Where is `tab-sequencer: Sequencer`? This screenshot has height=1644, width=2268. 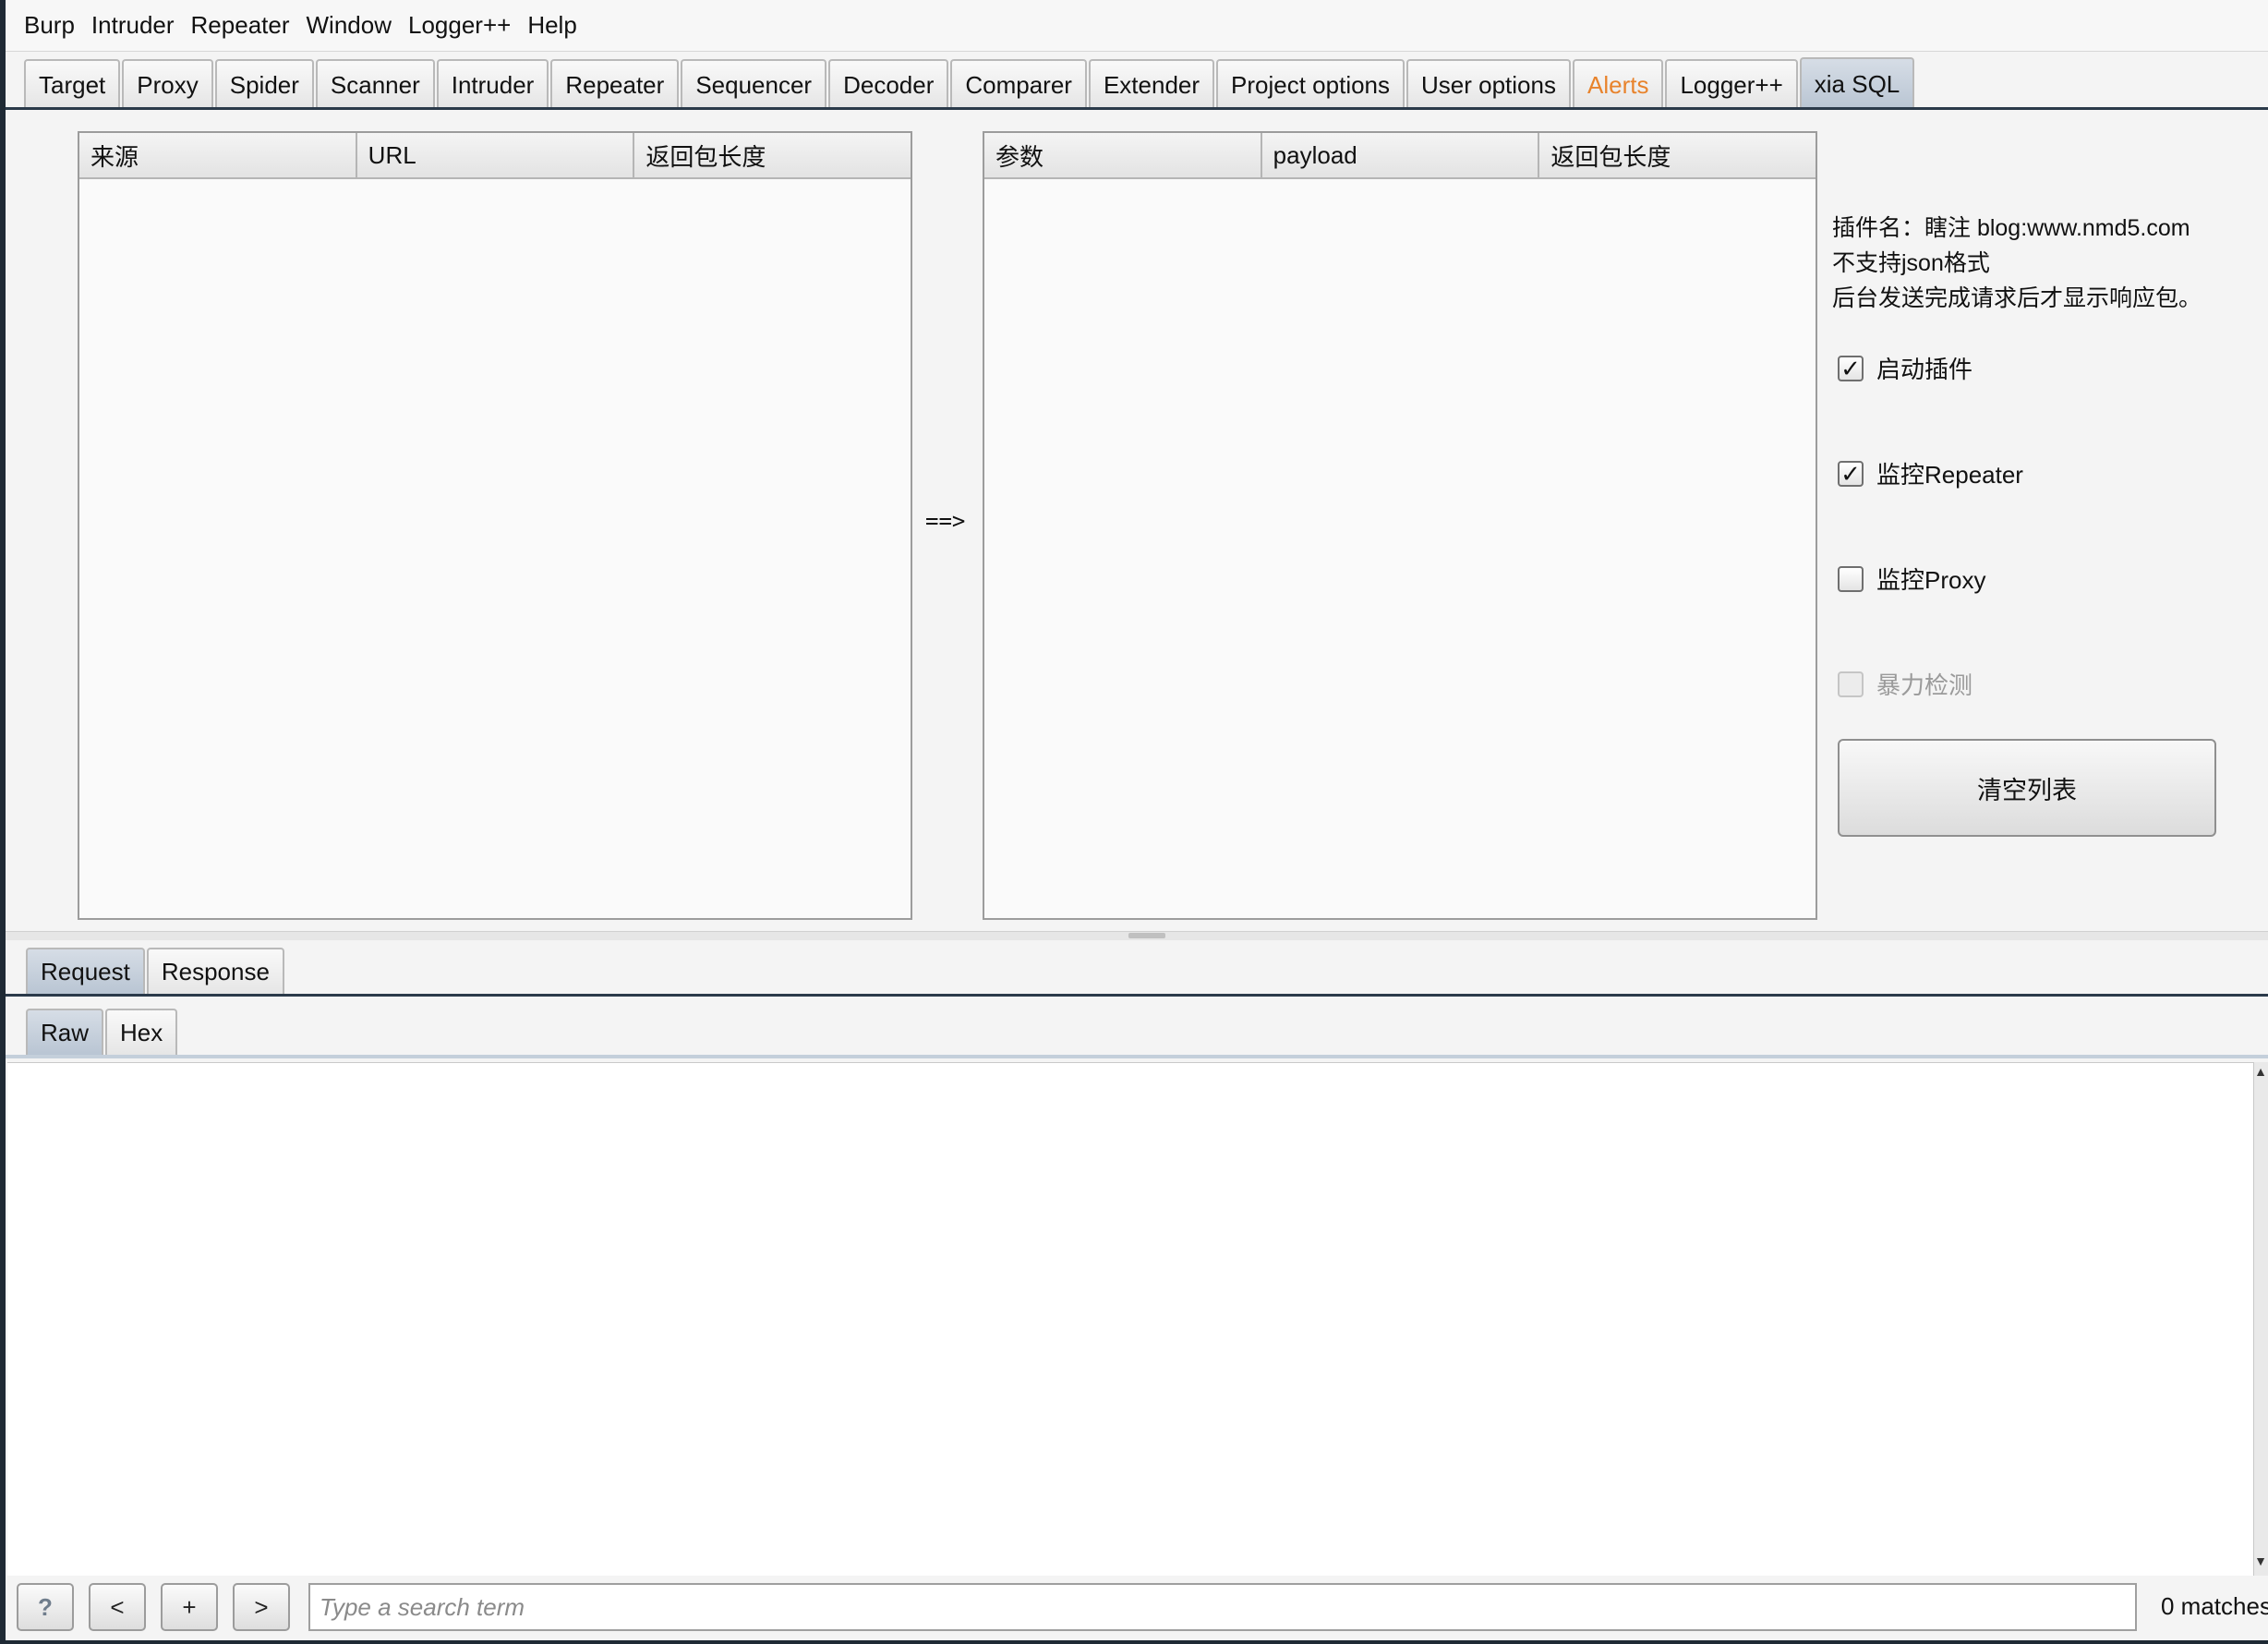
tab-sequencer: Sequencer is located at coordinates (754, 84).